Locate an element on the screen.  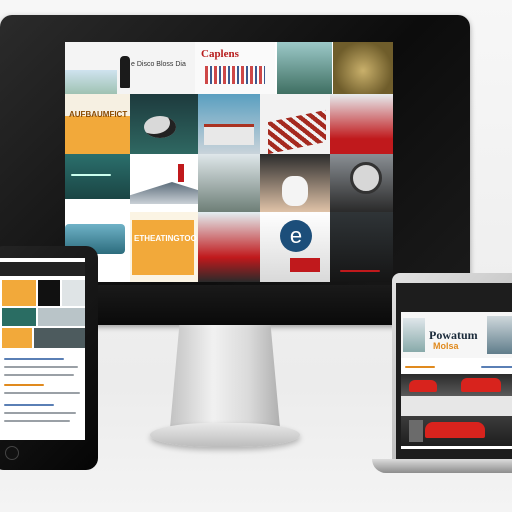
desktop-header: e Disco Bloss Dia is located at coordinates (130, 68).